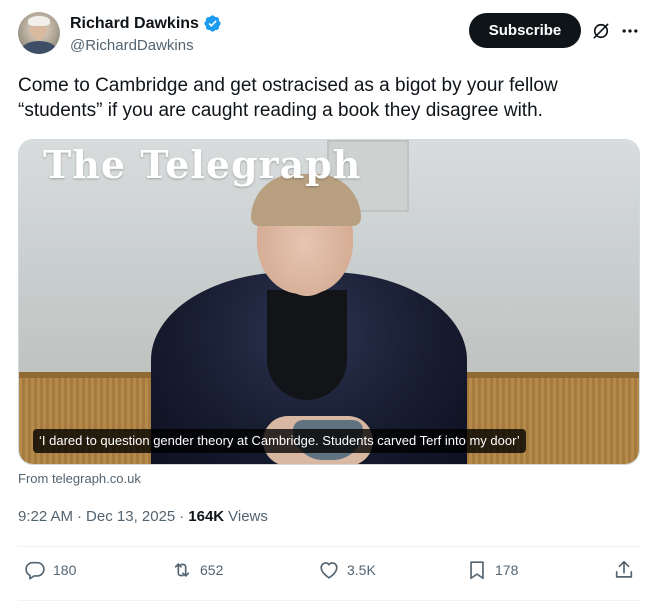 The width and height of the screenshot is (649, 606). Describe the element at coordinates (39, 47) in the screenshot. I see `avatar-shoulders` at that location.